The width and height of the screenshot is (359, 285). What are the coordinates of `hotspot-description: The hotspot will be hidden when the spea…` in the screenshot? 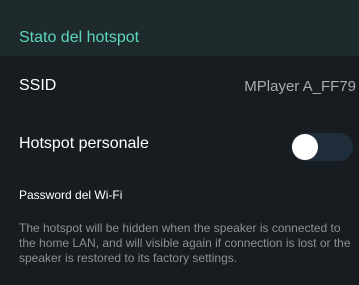 It's located at (185, 243).